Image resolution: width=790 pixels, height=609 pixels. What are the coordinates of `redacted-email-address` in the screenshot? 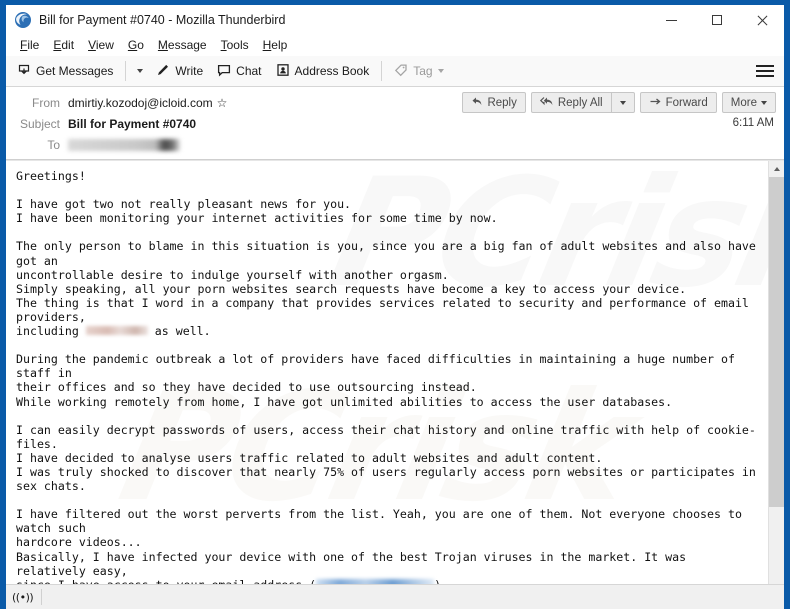 It's located at (375, 581).